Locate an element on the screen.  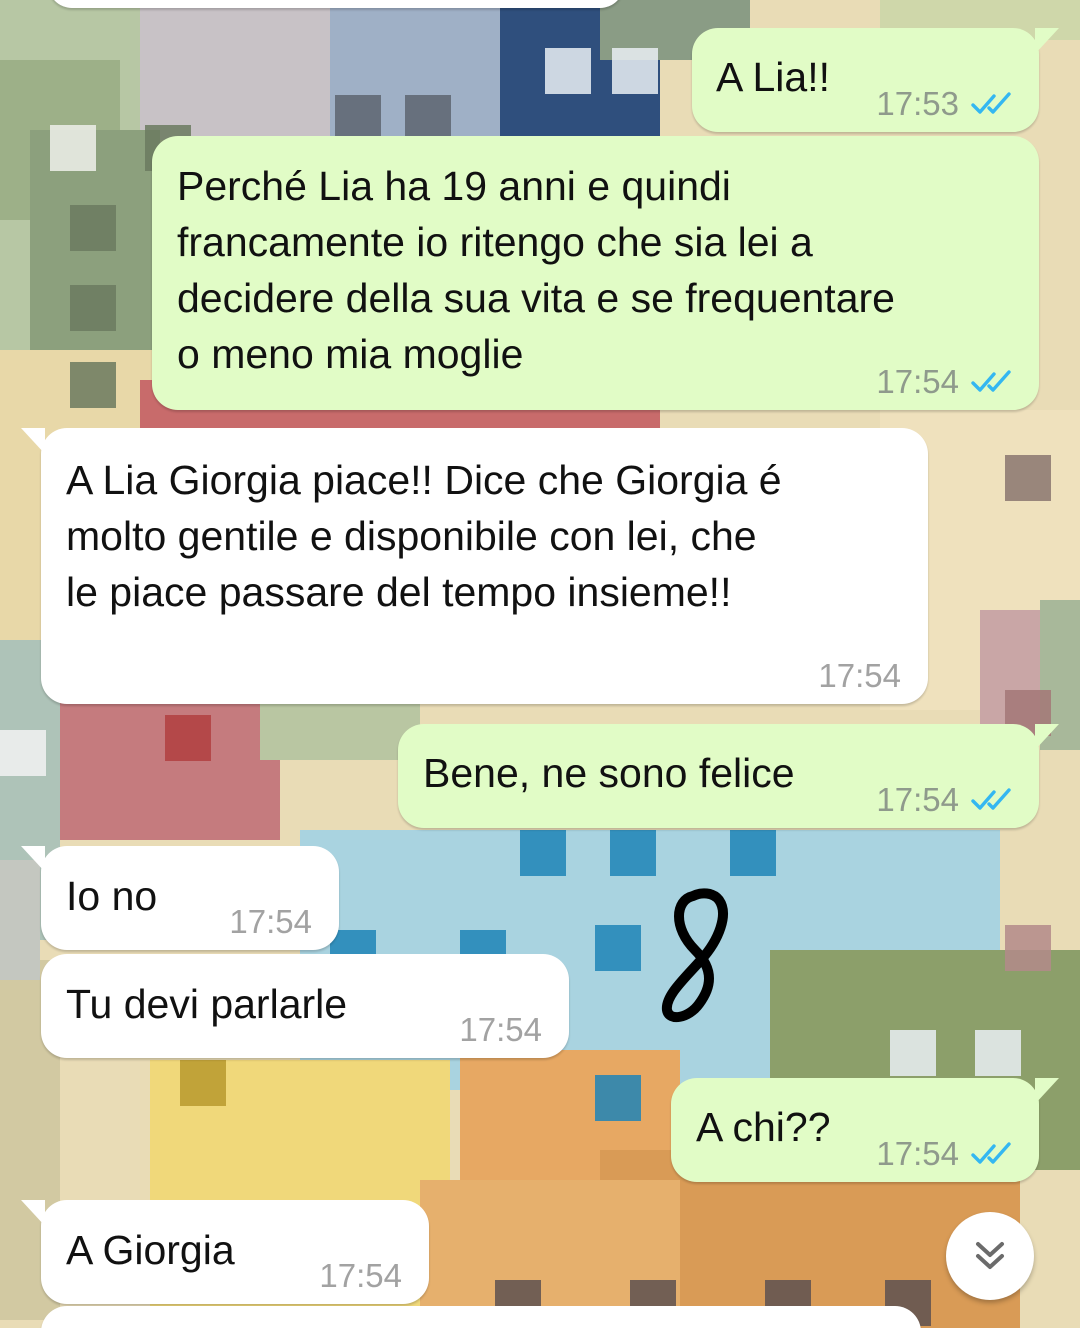
message-text: A chi?? is located at coordinates (763, 1127).